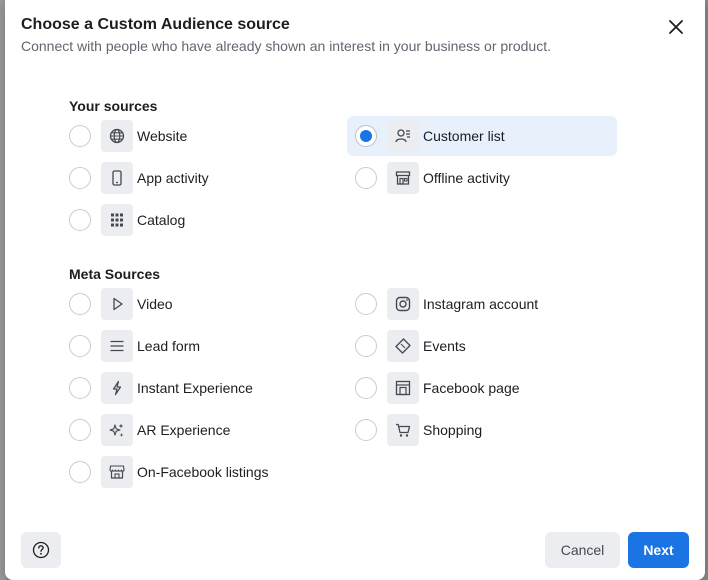  I want to click on page-icon, so click(403, 388).